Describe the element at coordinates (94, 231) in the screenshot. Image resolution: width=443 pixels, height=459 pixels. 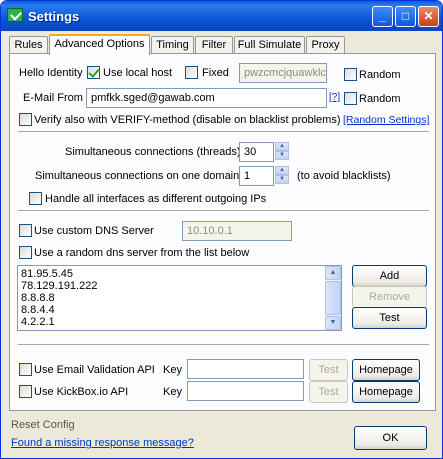
I see `custom-dns-label: Use custom DNS Server` at that location.